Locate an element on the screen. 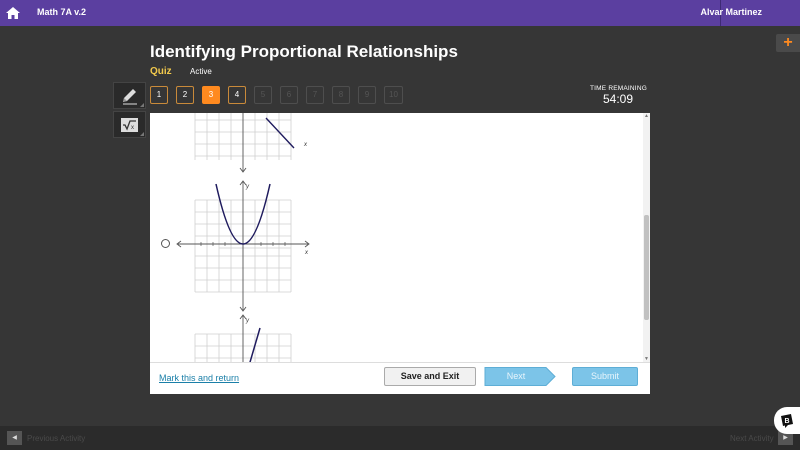 The height and width of the screenshot is (450, 800). scroll-up-icon: ▲ is located at coordinates (646, 116).